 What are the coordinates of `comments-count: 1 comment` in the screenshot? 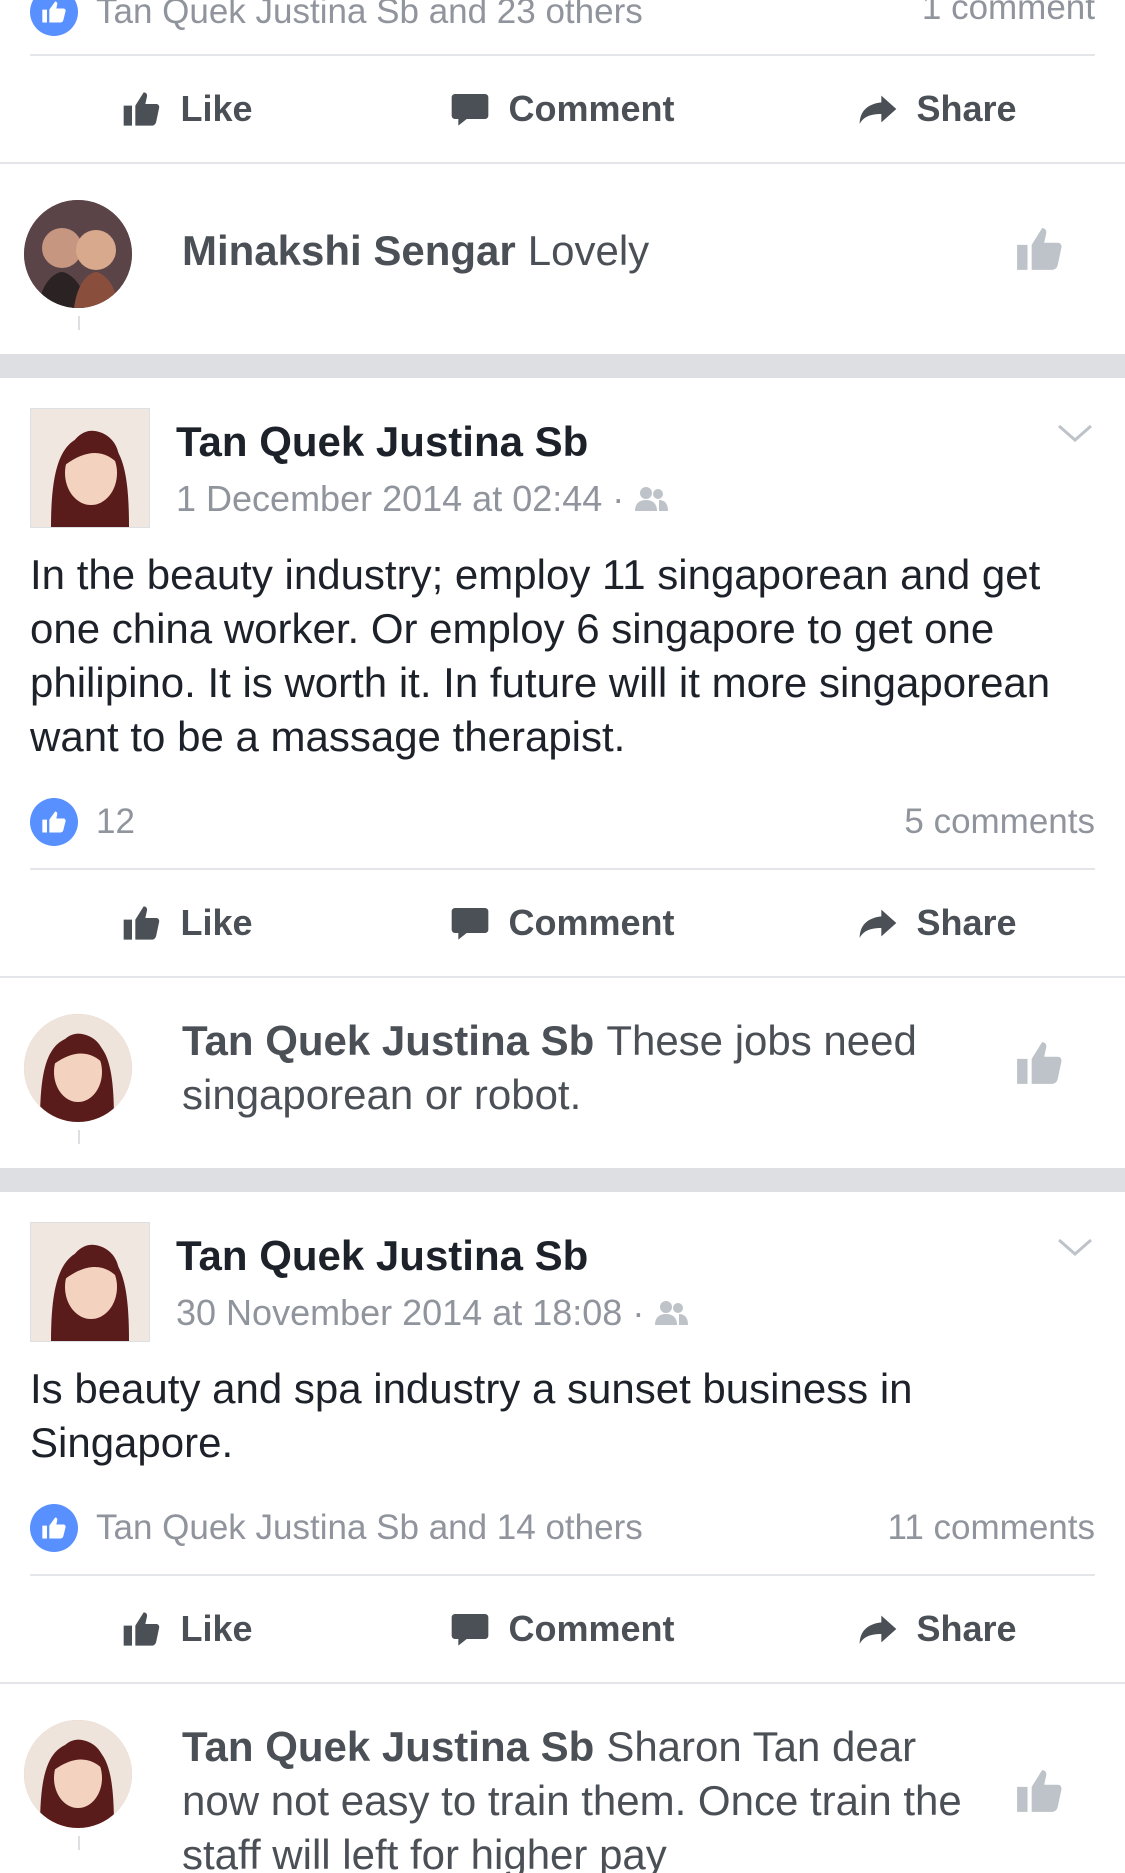 It's located at (1008, 14).